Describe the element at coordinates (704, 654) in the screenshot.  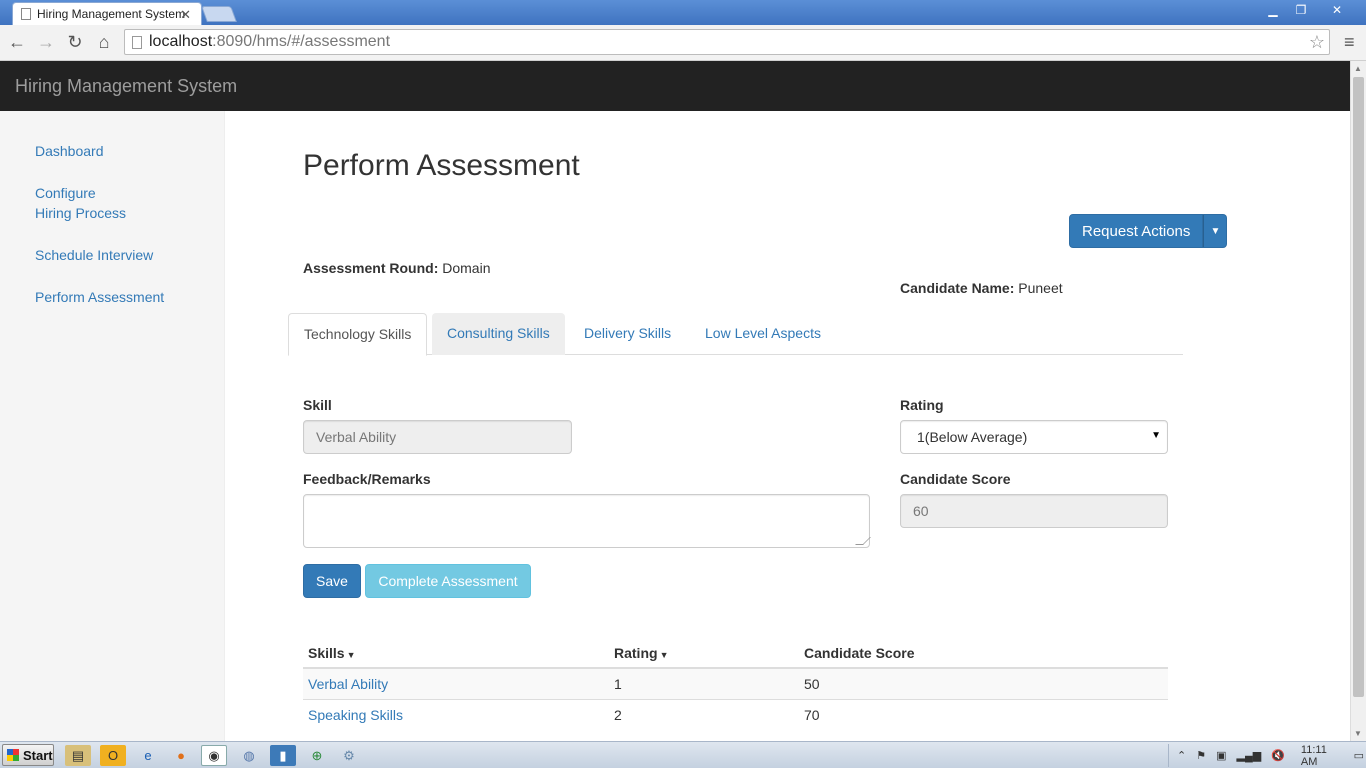
I see `column-header-rating: Rating ▼` at that location.